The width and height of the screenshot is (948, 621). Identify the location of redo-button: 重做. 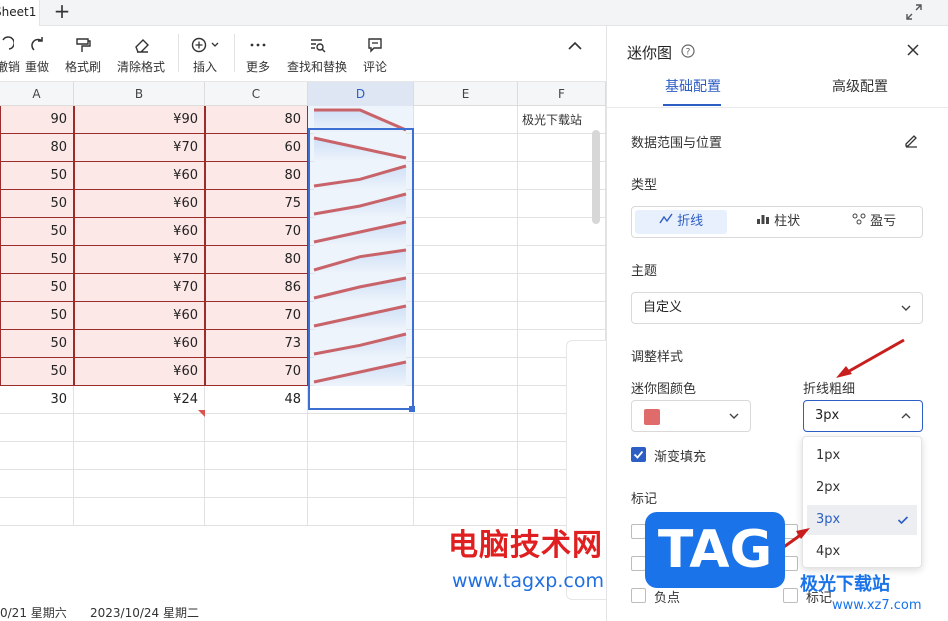
(37, 56).